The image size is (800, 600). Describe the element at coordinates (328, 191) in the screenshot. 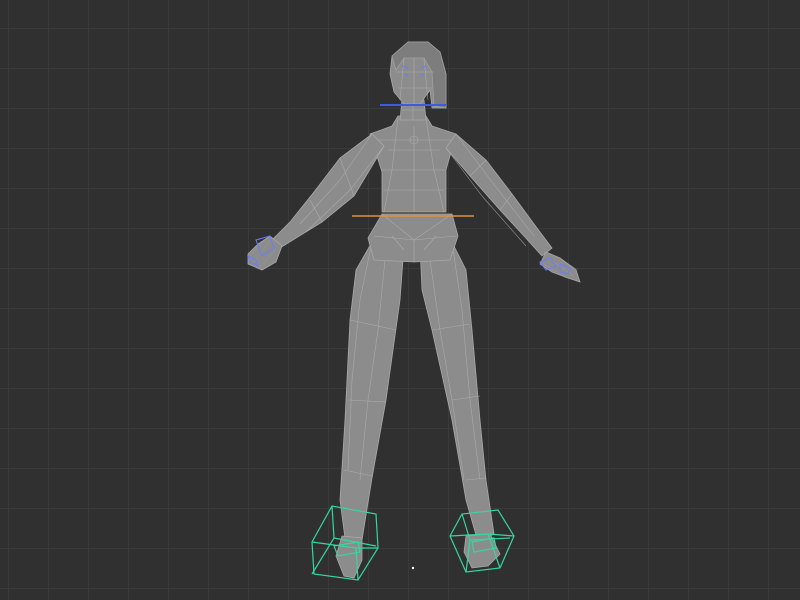

I see `left-arm` at that location.